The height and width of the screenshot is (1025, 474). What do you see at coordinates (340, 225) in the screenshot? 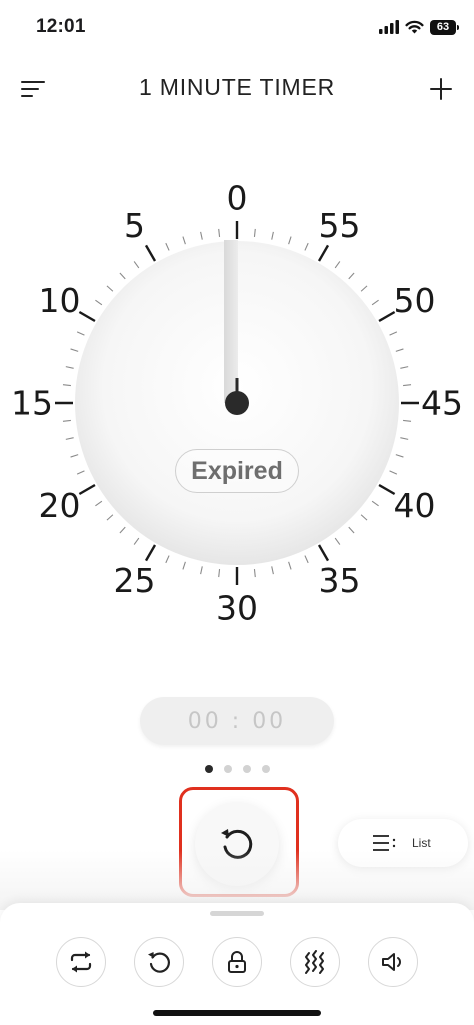
I see `dial-number: 55` at bounding box center [340, 225].